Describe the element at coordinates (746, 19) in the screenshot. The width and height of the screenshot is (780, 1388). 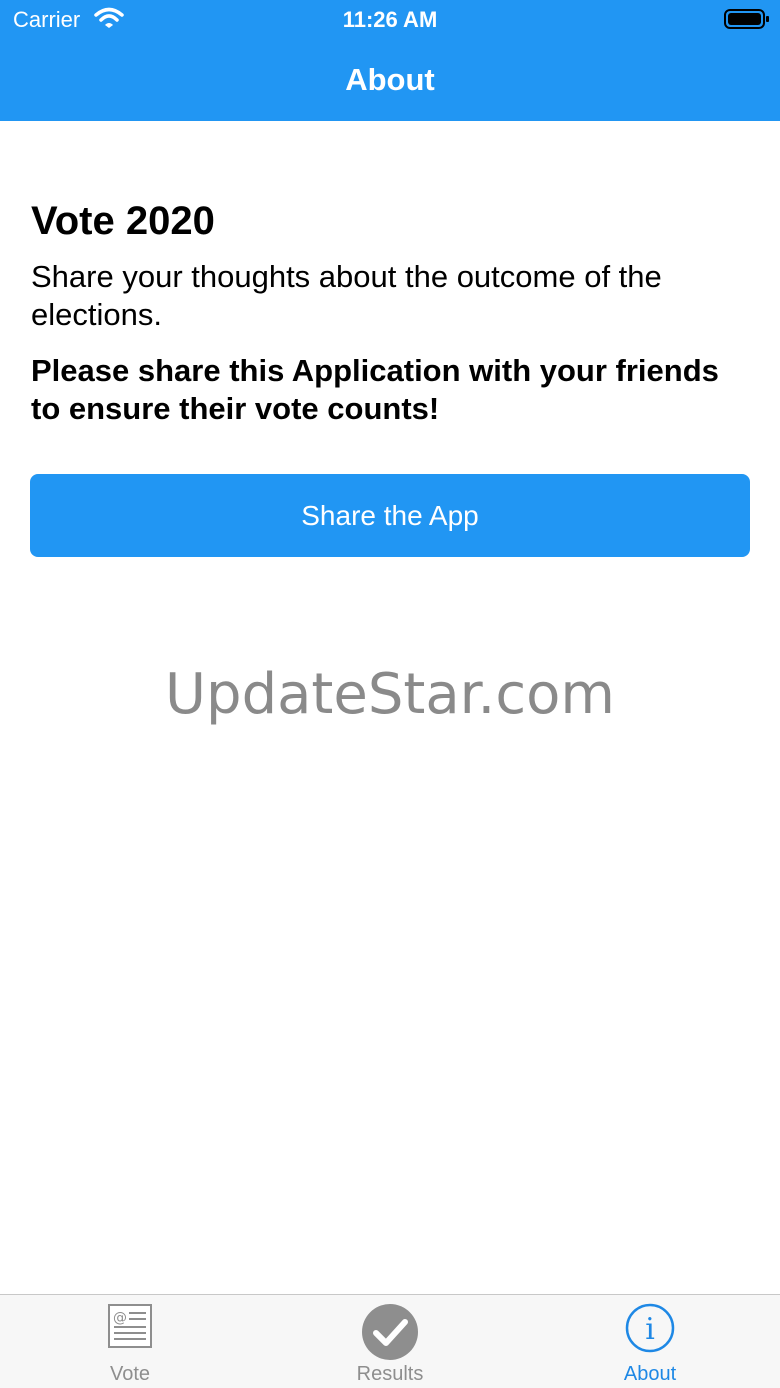
I see `battery-icon` at that location.